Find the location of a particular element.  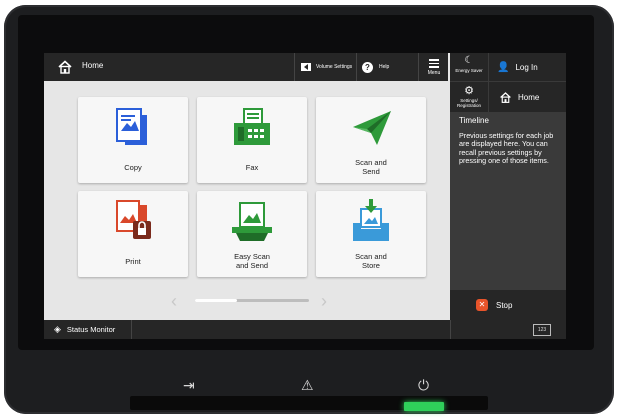

stop-icon: ✕ is located at coordinates (482, 305).